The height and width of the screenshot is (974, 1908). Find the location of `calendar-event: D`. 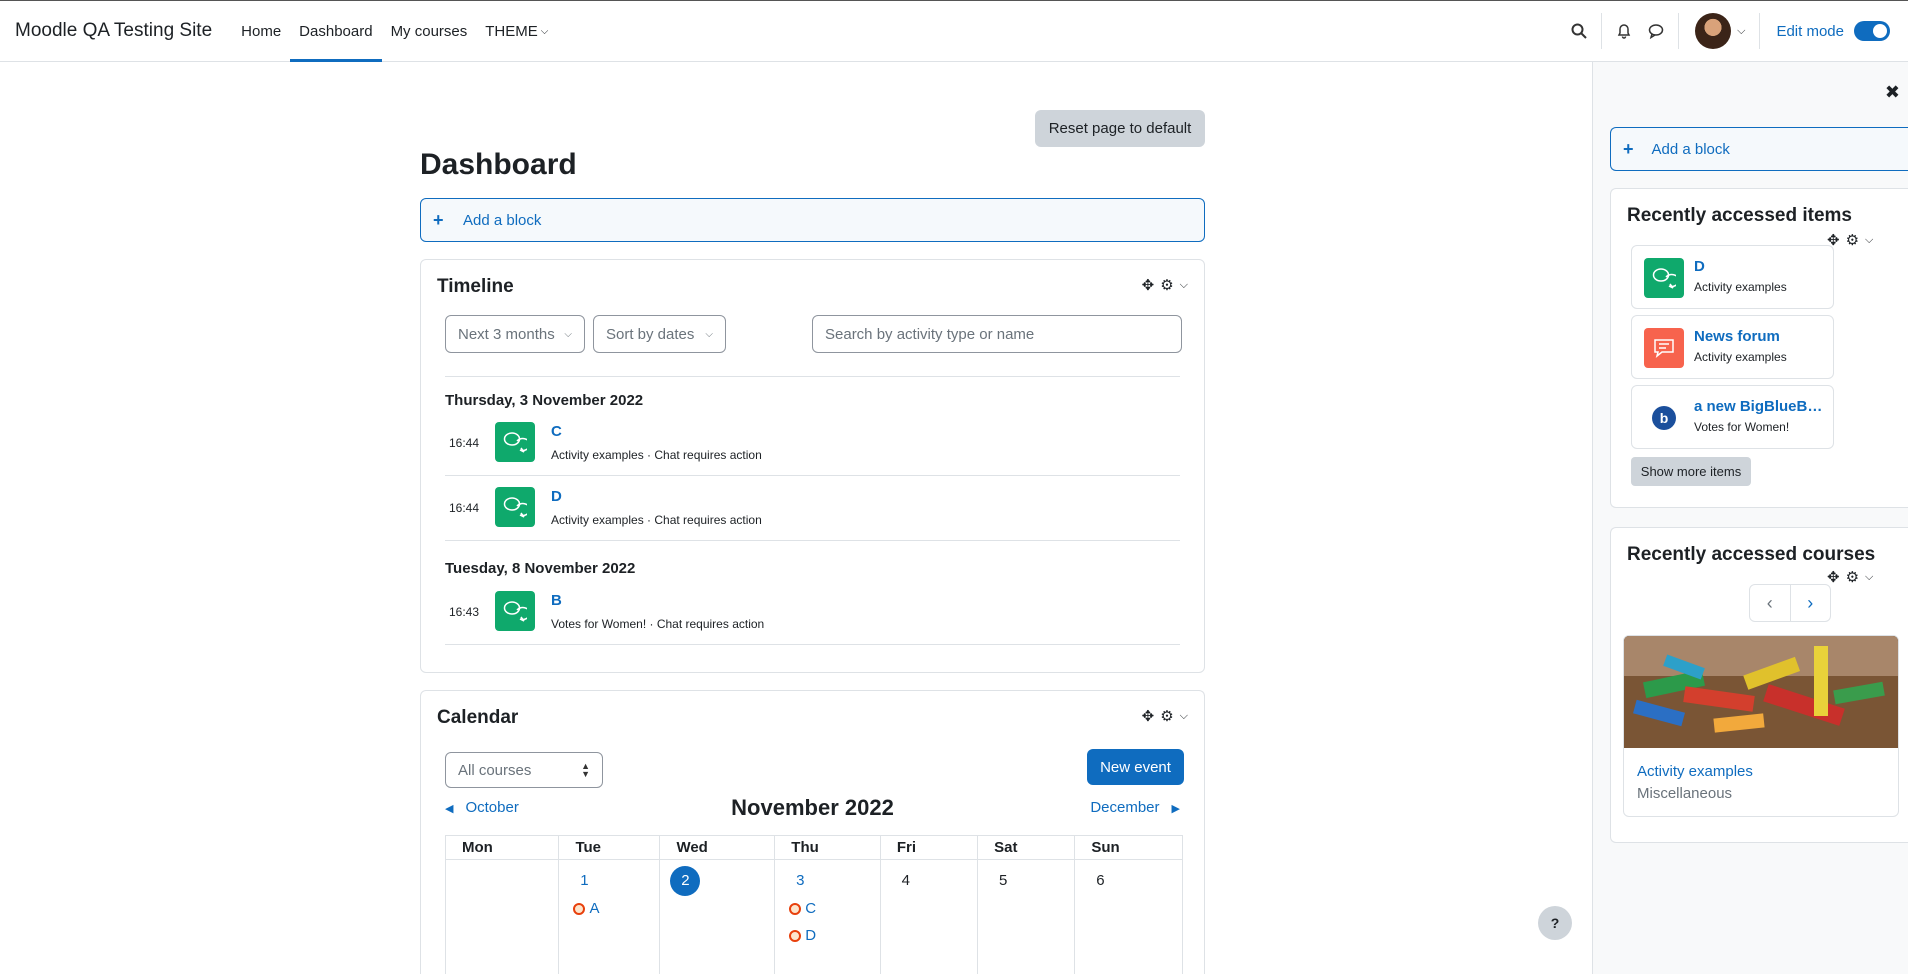

calendar-event: D is located at coordinates (834, 935).